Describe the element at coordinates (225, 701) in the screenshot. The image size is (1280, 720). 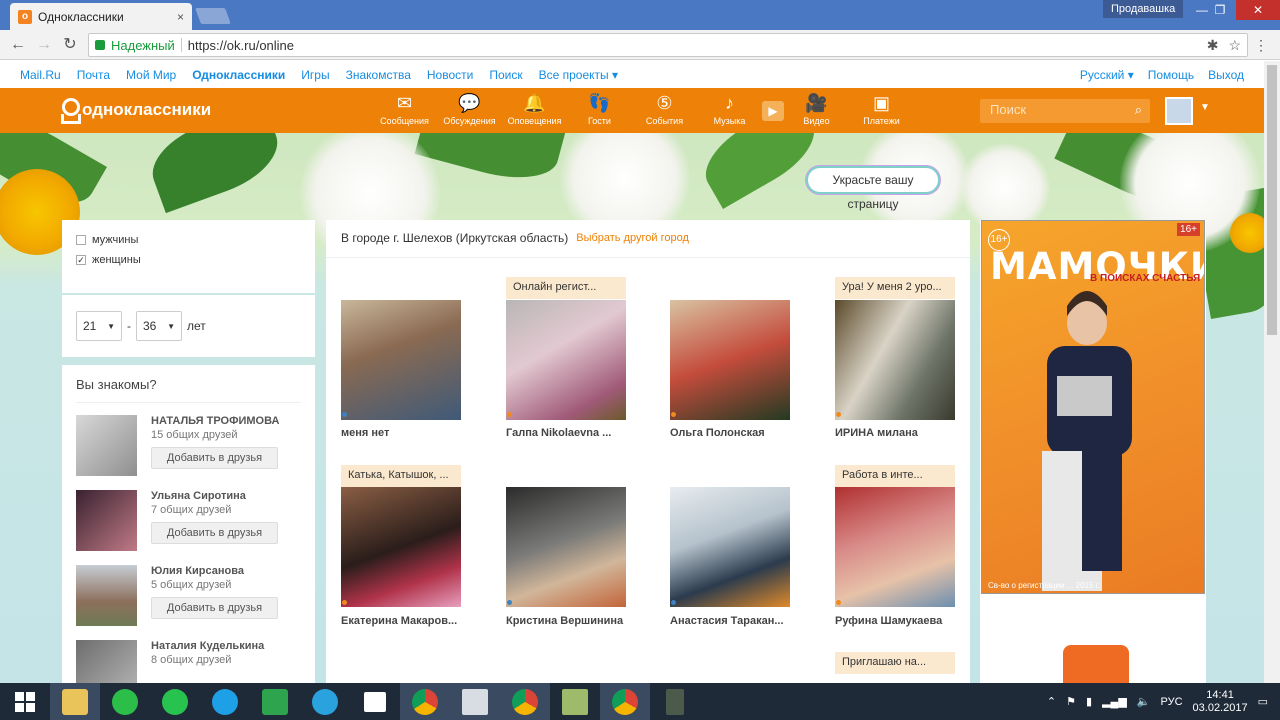
I see `taskbar-skype` at that location.